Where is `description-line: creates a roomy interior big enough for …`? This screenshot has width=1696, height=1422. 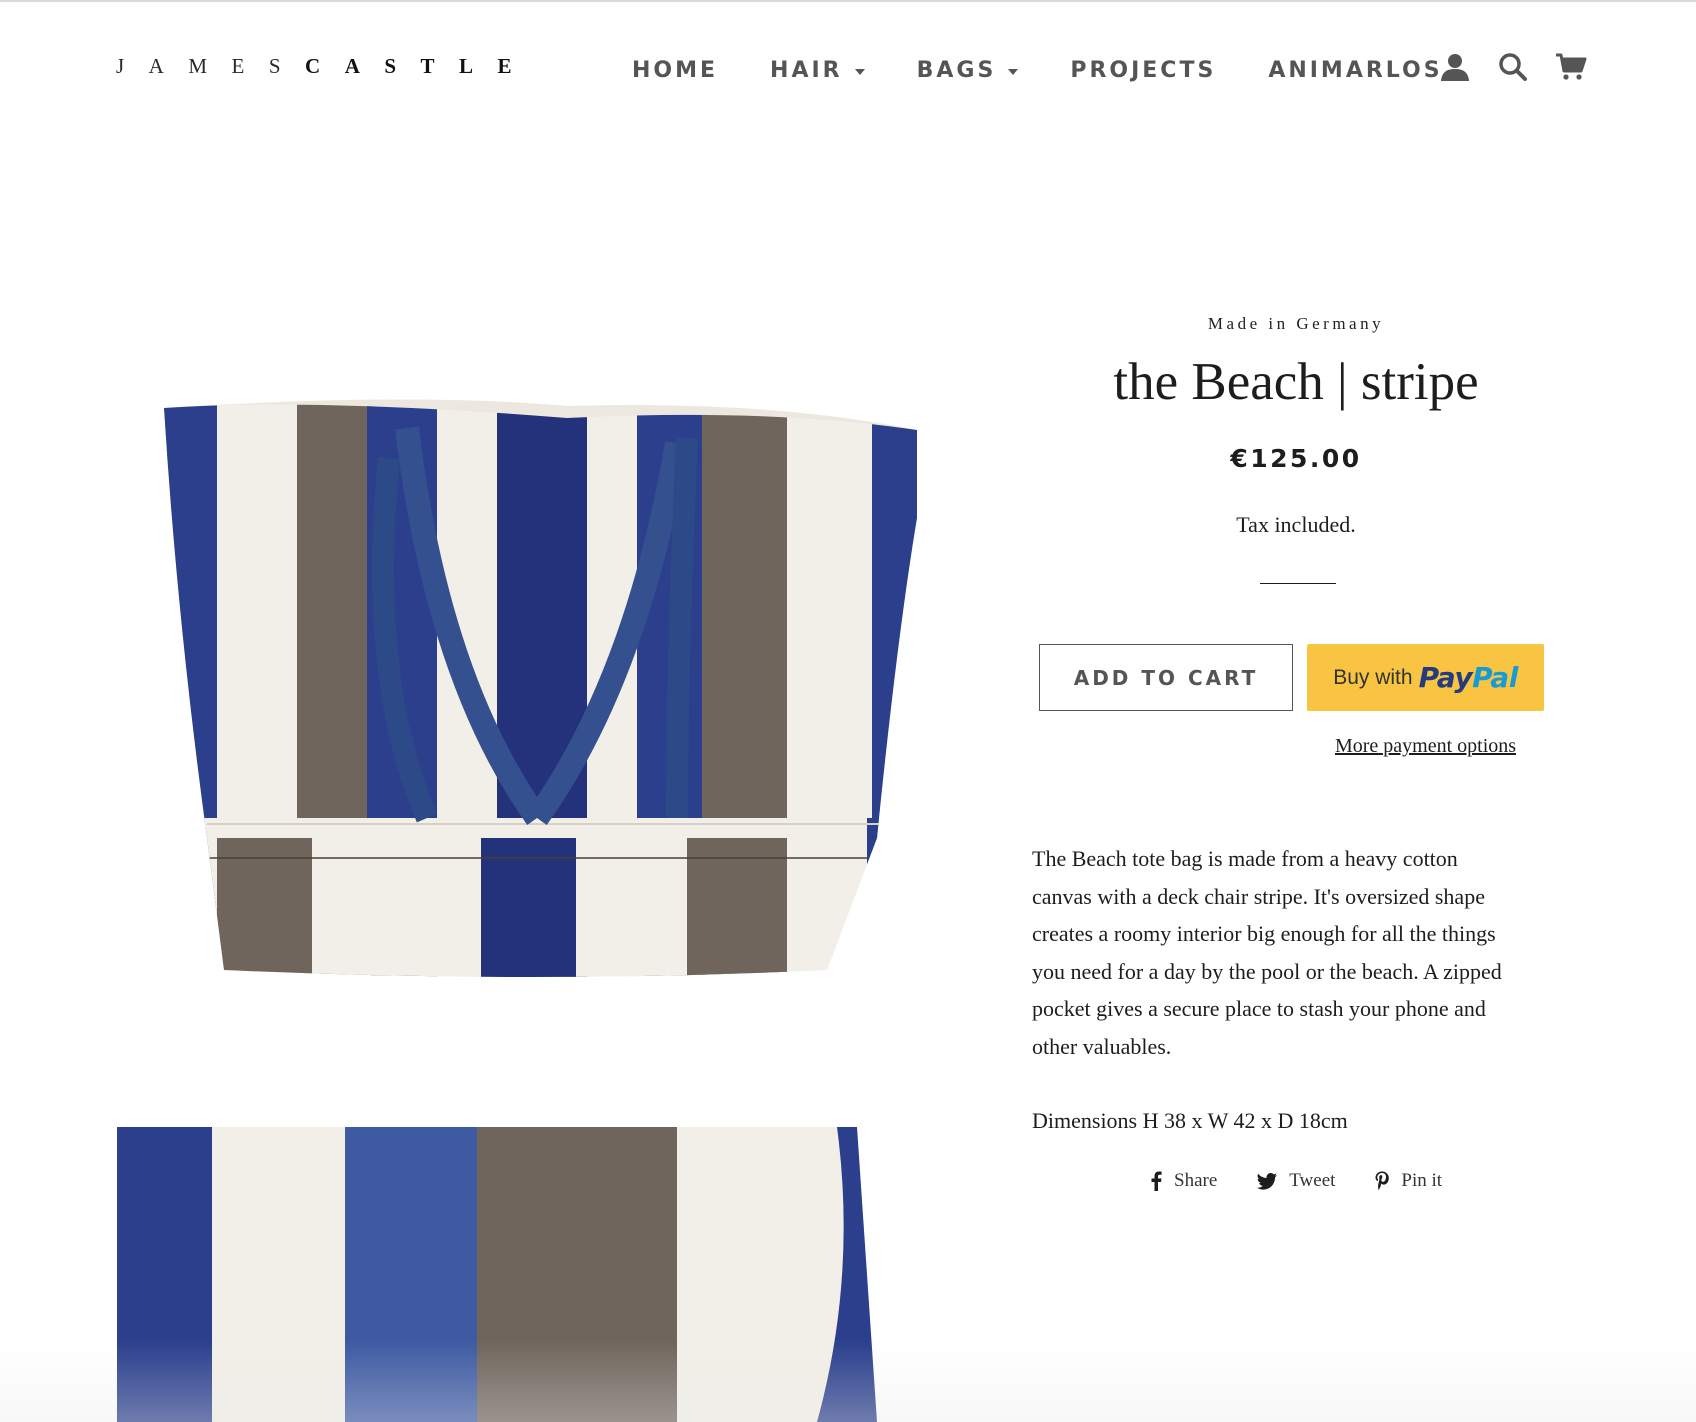
description-line: creates a roomy interior big enough for … is located at coordinates (1264, 933).